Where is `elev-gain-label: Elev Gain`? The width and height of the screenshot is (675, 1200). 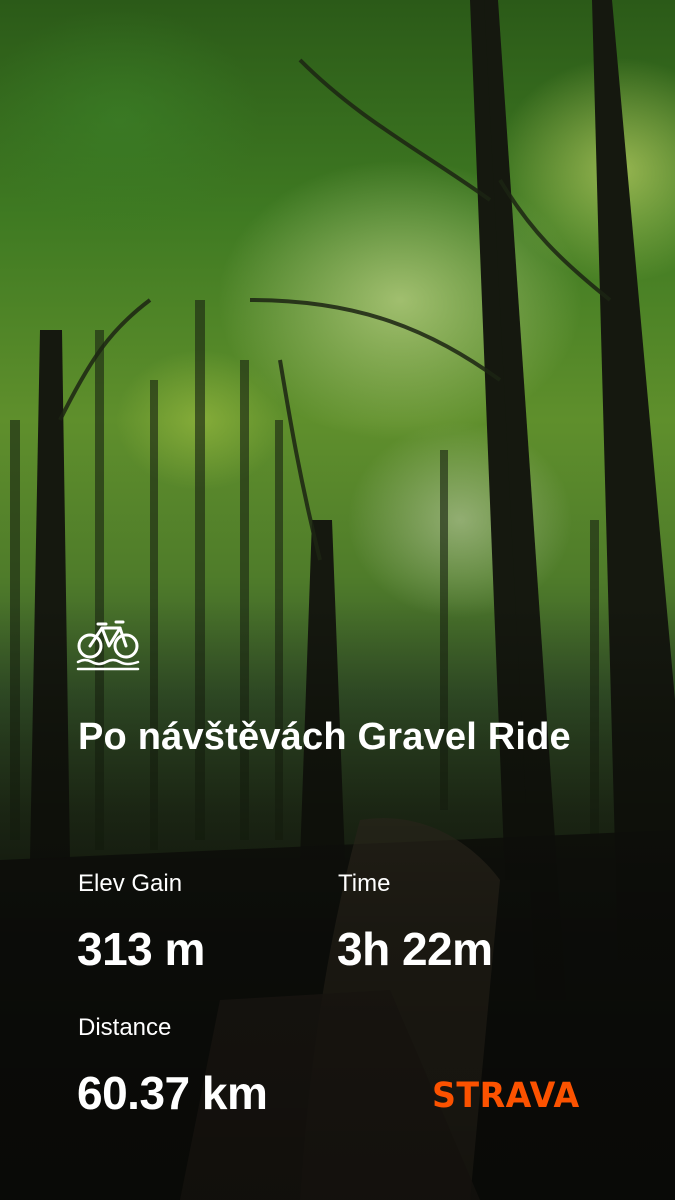
elev-gain-label: Elev Gain is located at coordinates (130, 883).